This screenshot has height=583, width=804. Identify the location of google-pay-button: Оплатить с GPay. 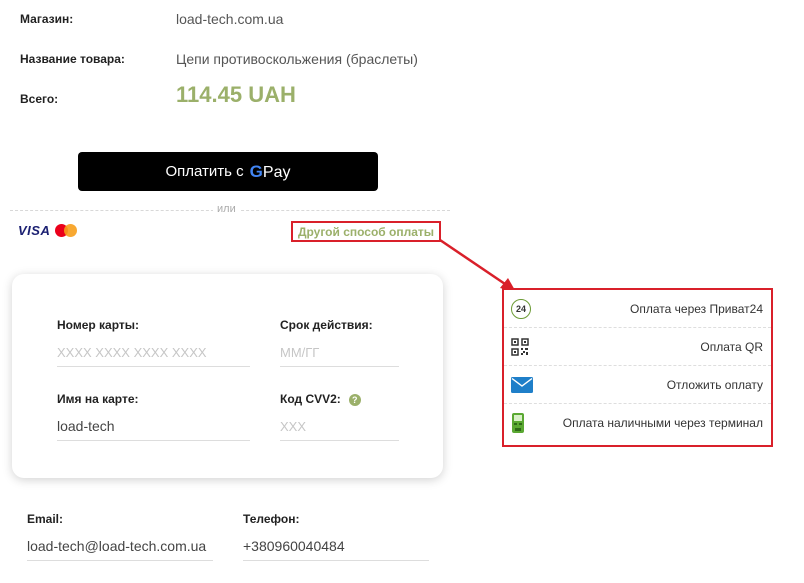
(228, 171).